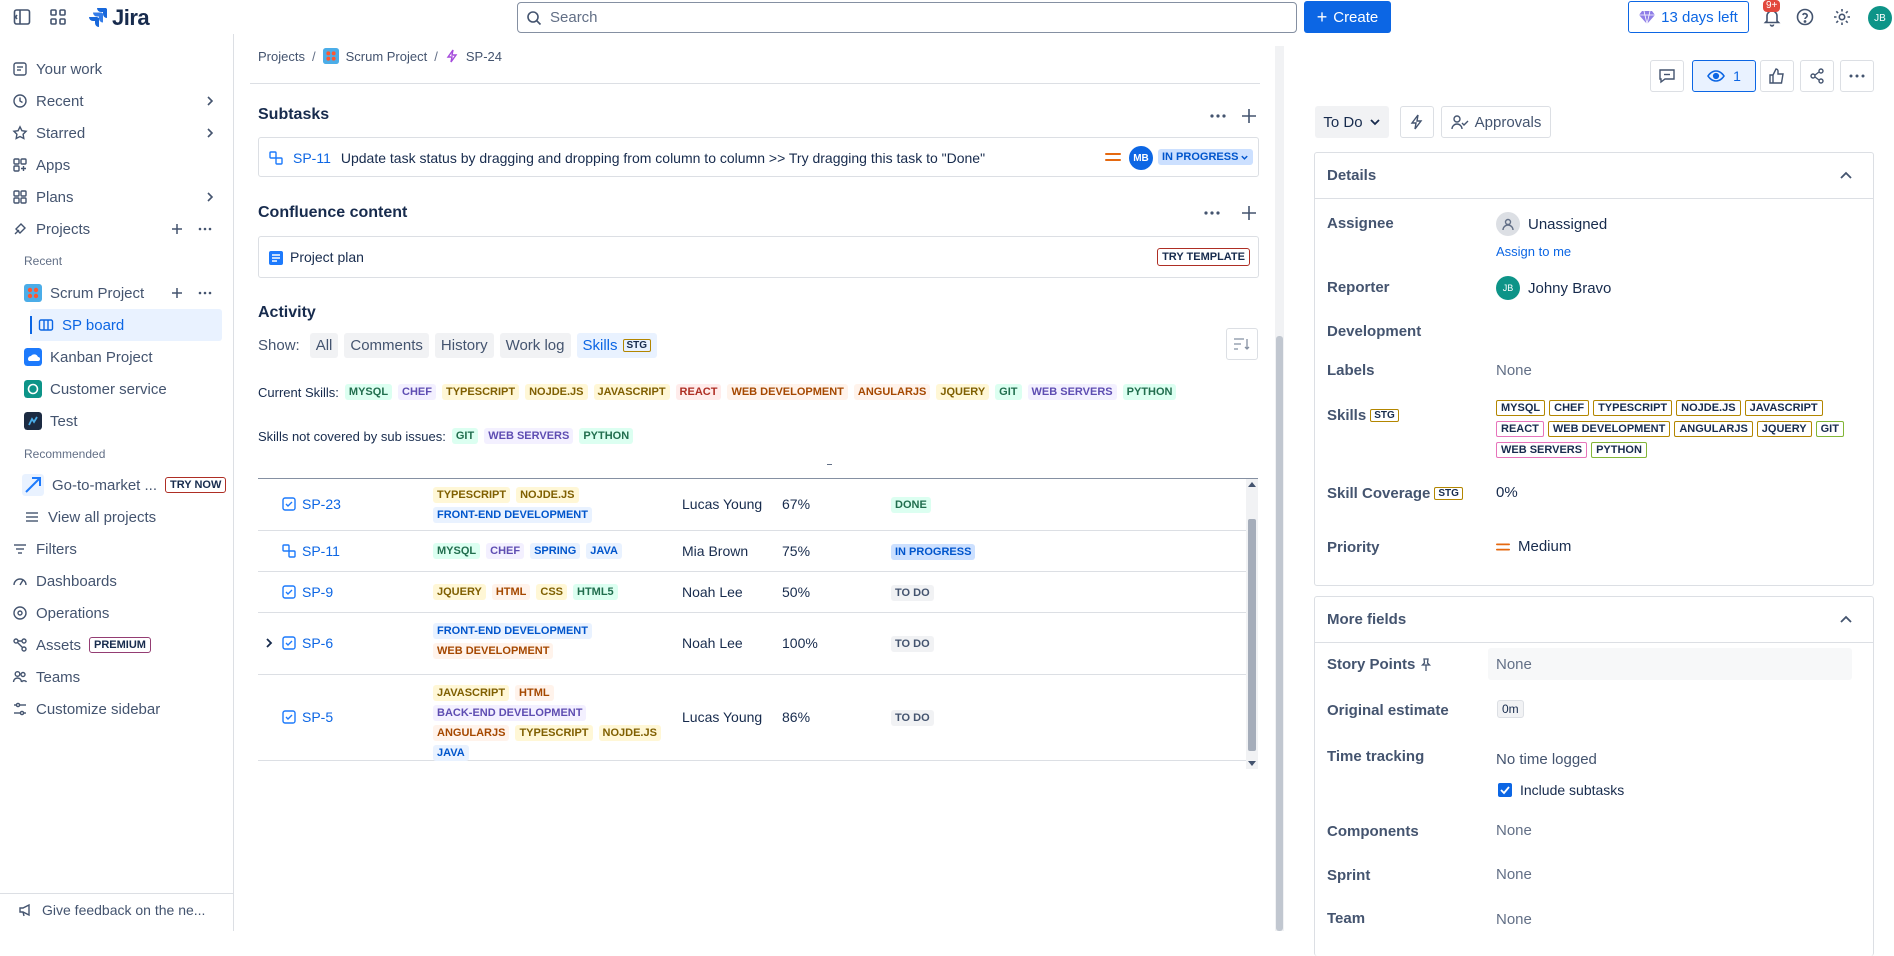 This screenshot has height=956, width=1894. I want to click on breadcrumb-project: Scrum Project, so click(387, 56).